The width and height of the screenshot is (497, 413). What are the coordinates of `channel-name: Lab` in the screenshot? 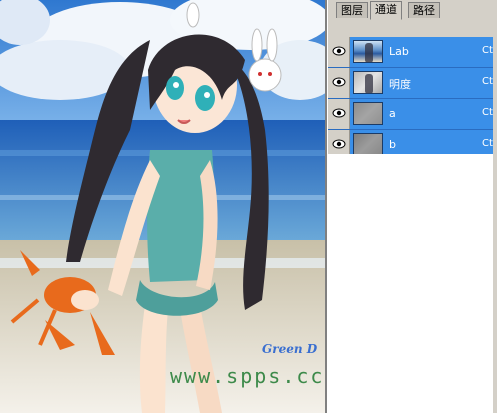 It's located at (399, 51).